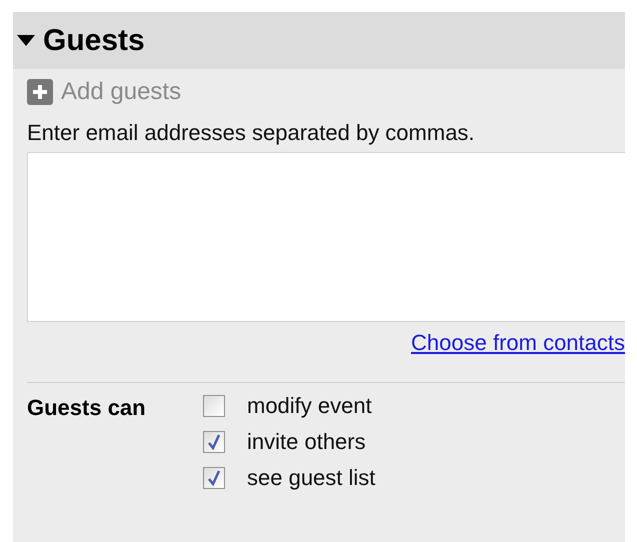 This screenshot has height=542, width=637. I want to click on option-label: modify event, so click(309, 406).